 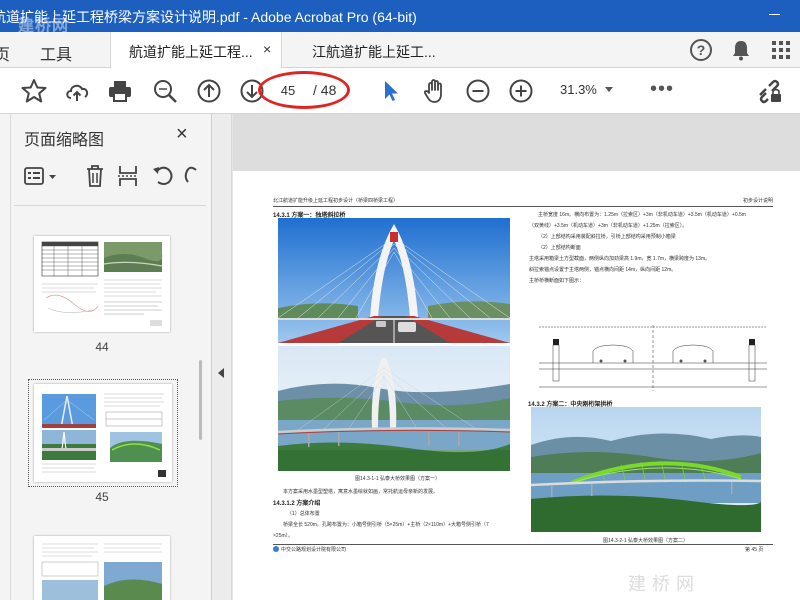 I want to click on figure-caption-1: 图14.3-1-1 弘泰大桥效果图（方案一）, so click(x=398, y=479).